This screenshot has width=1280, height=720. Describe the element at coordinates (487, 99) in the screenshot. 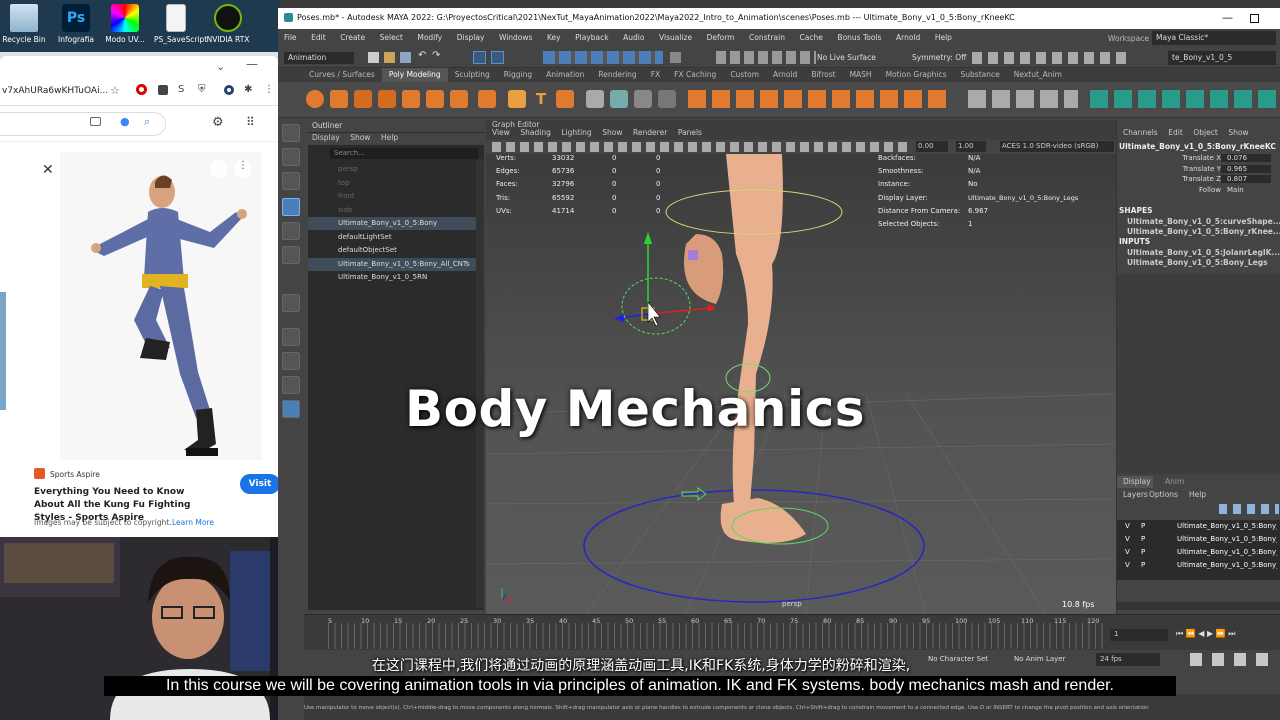

I see `platonic-solid-icon` at that location.